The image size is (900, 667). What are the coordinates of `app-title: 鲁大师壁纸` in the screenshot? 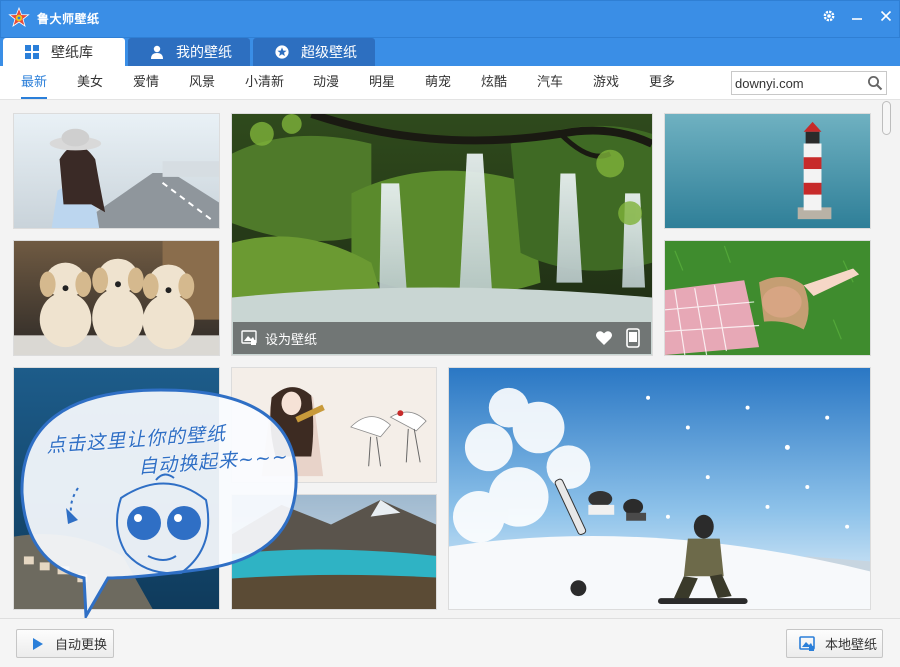 It's located at (68, 19).